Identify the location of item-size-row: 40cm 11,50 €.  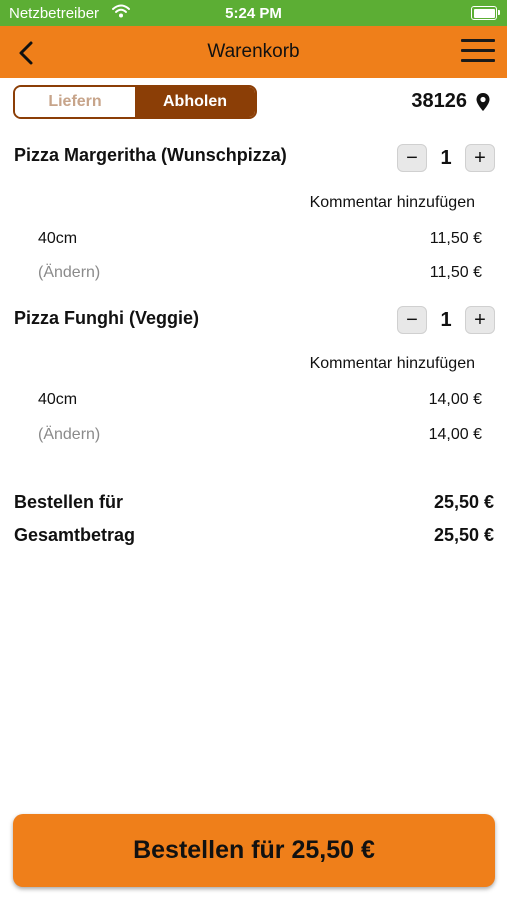
(260, 239).